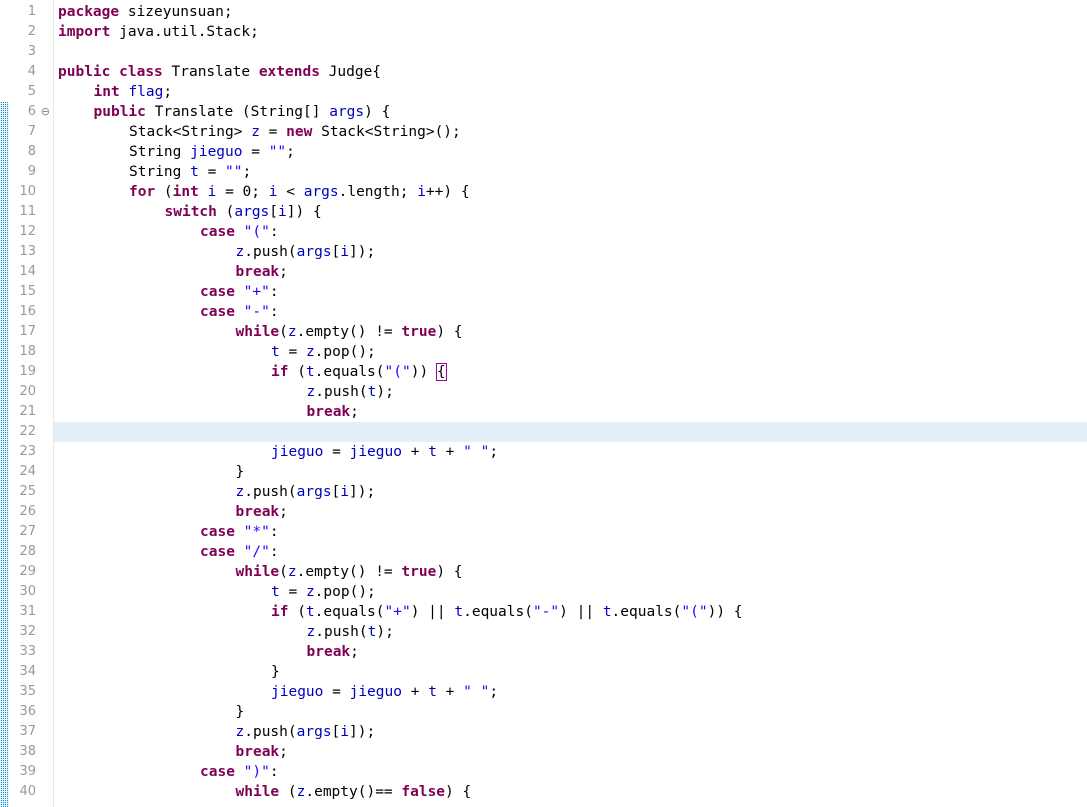  I want to click on line-number: 31, so click(27, 611).